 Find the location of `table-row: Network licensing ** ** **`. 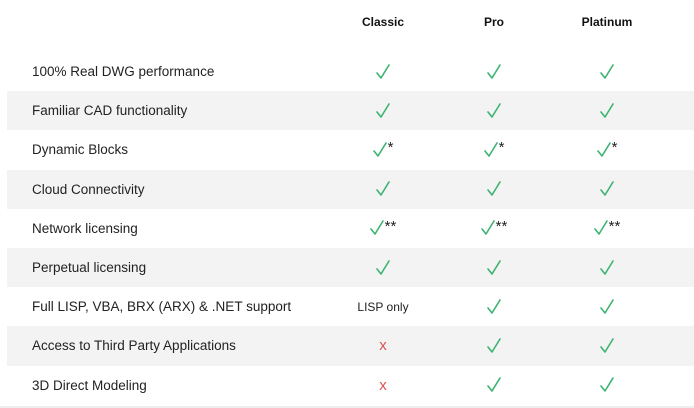

table-row: Network licensing ** ** ** is located at coordinates (347, 228).